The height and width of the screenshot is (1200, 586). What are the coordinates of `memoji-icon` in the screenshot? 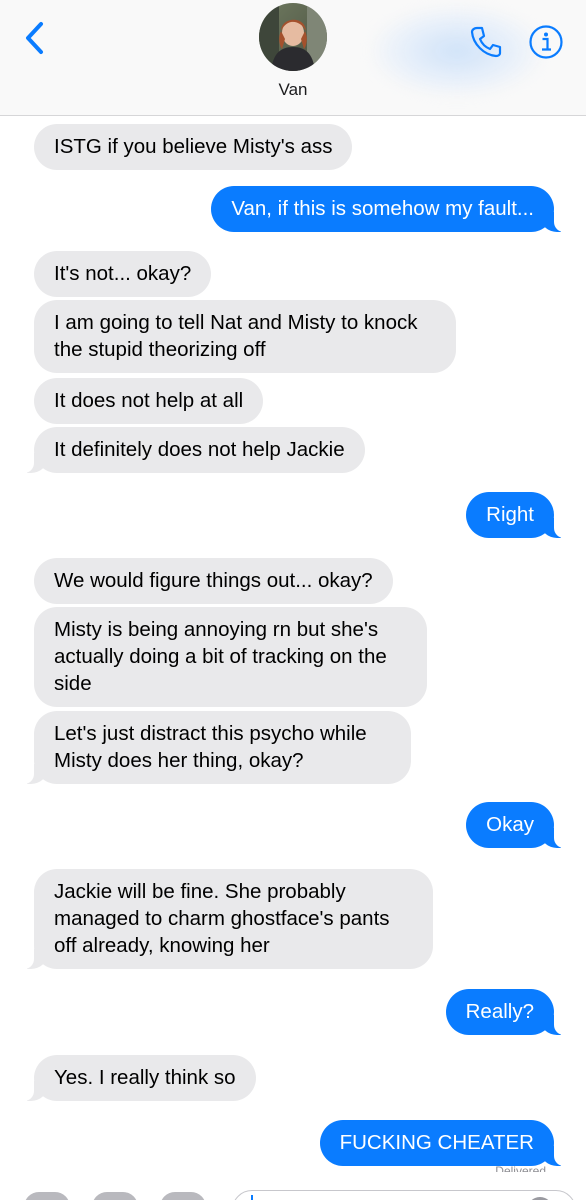 It's located at (183, 1196).